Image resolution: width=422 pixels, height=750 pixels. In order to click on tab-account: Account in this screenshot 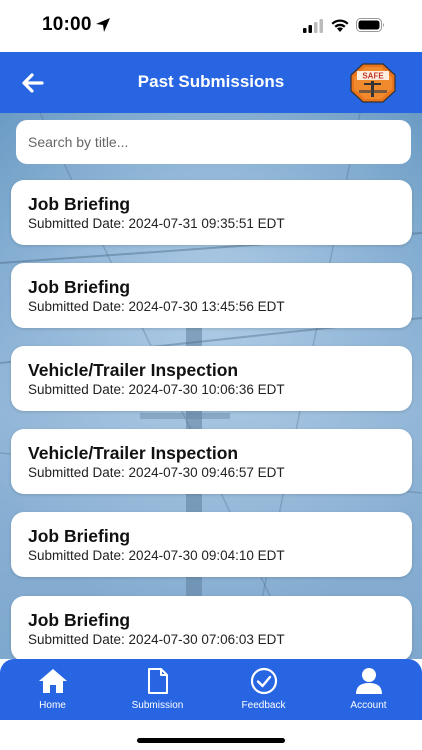, I will do `click(368, 689)`.